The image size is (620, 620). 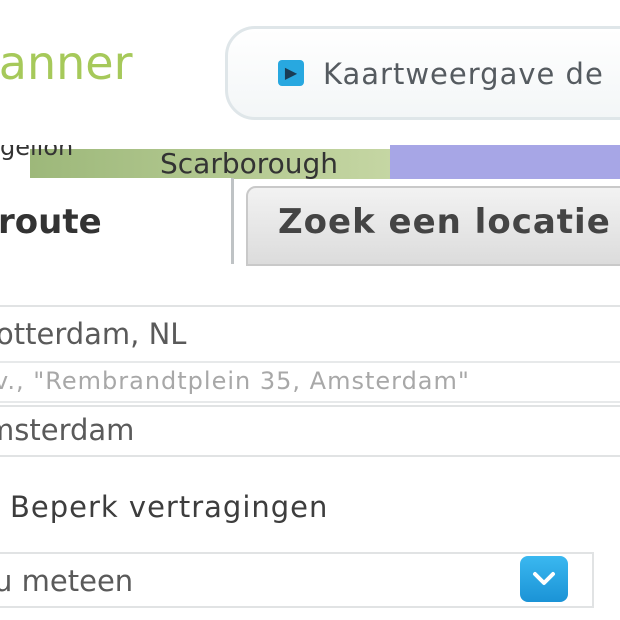 What do you see at coordinates (310, 431) in the screenshot?
I see `to-input: msterdam` at bounding box center [310, 431].